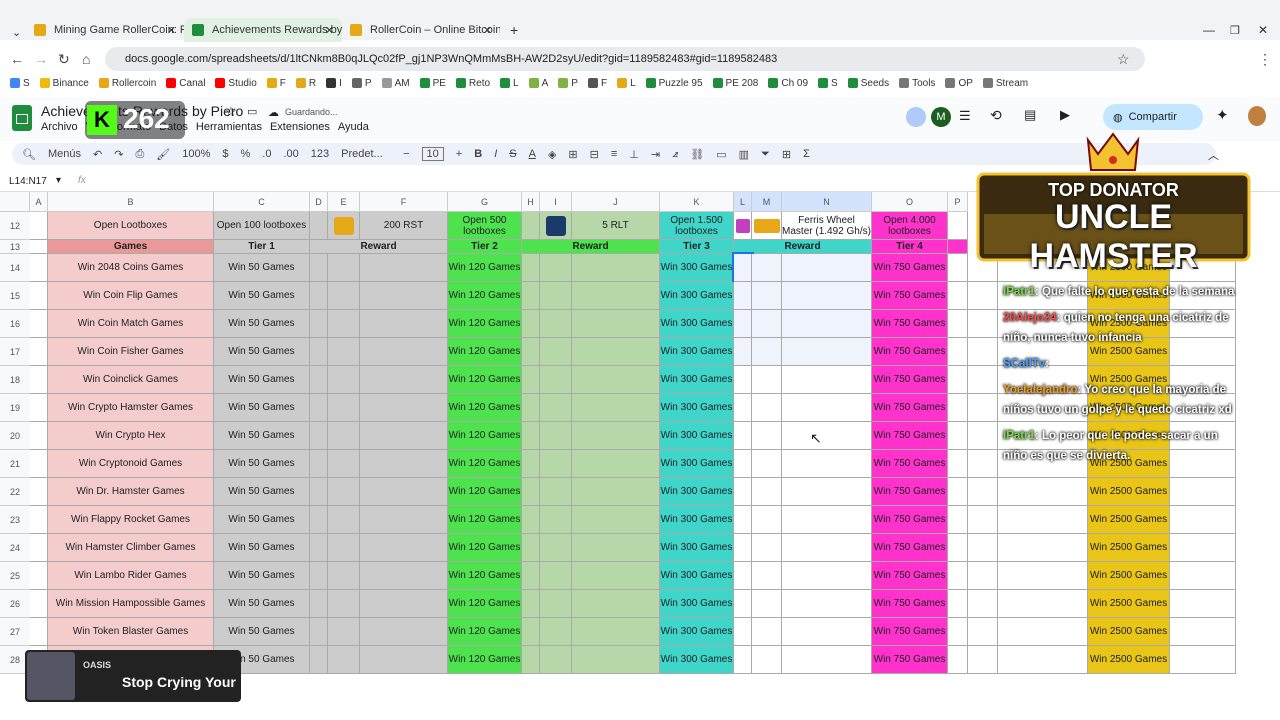  Describe the element at coordinates (15, 380) in the screenshot. I see `row-header: 18` at that location.